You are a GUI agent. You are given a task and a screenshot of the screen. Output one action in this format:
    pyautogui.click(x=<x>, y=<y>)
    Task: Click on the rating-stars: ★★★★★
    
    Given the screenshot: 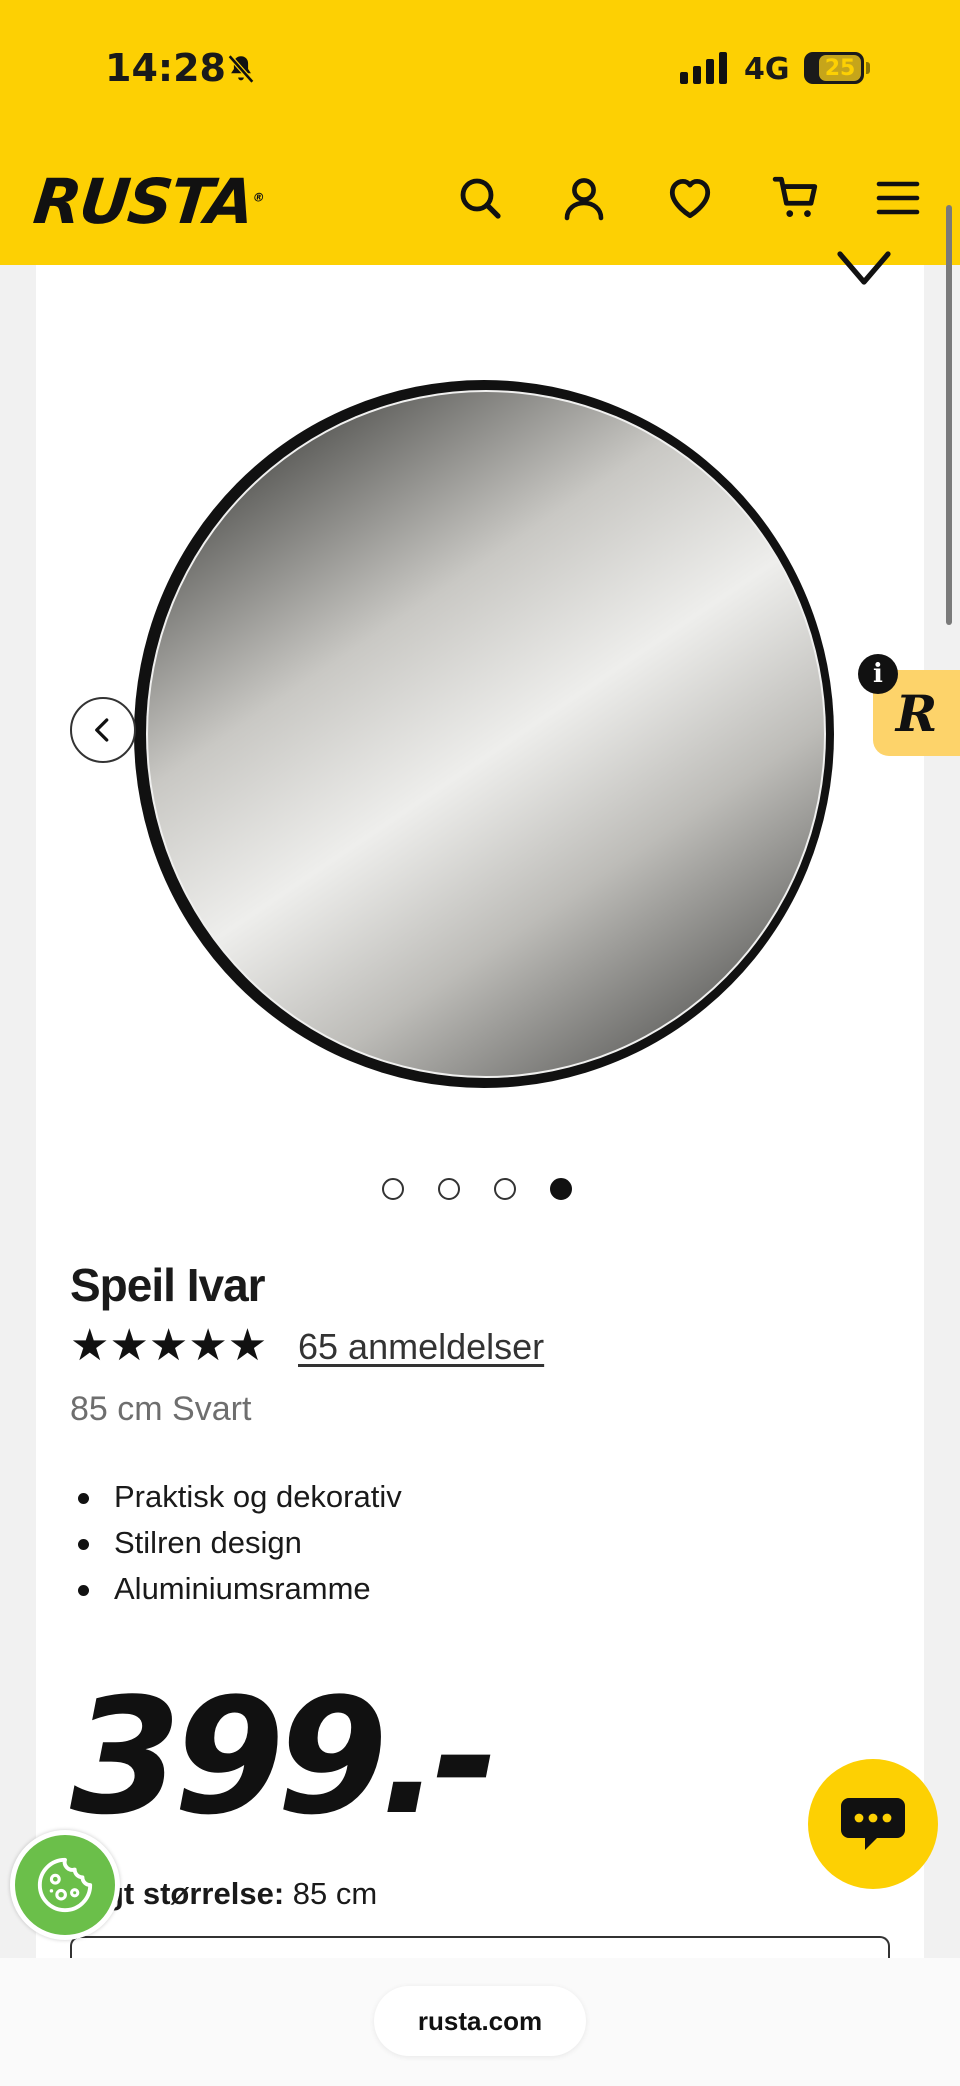 What is the action you would take?
    pyautogui.click(x=168, y=1346)
    